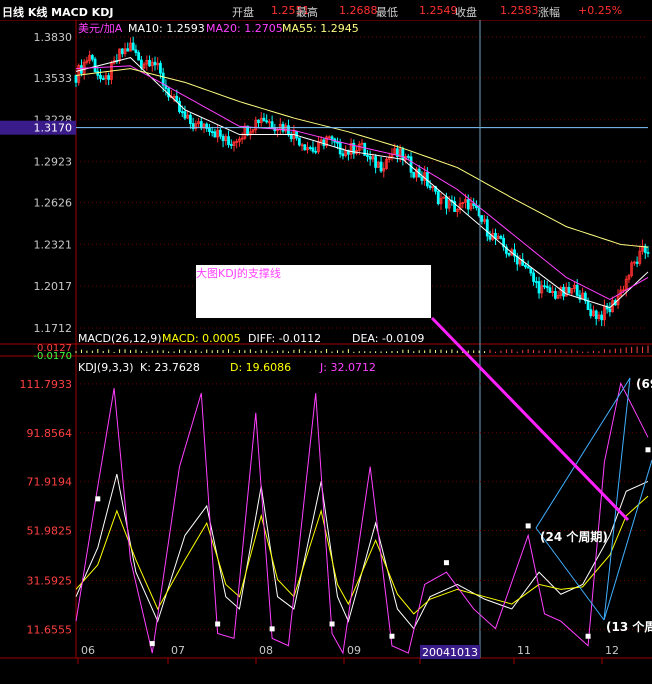 The height and width of the screenshot is (684, 652). Describe the element at coordinates (50, 482) in the screenshot. I see `kdj-tick-label: 71.9194` at that location.